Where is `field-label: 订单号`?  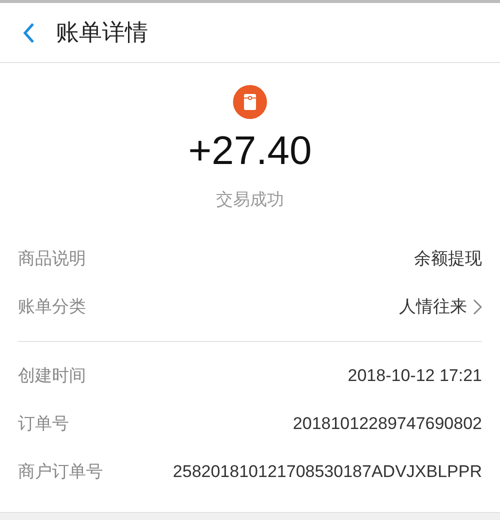
field-label: 订单号 is located at coordinates (43, 423).